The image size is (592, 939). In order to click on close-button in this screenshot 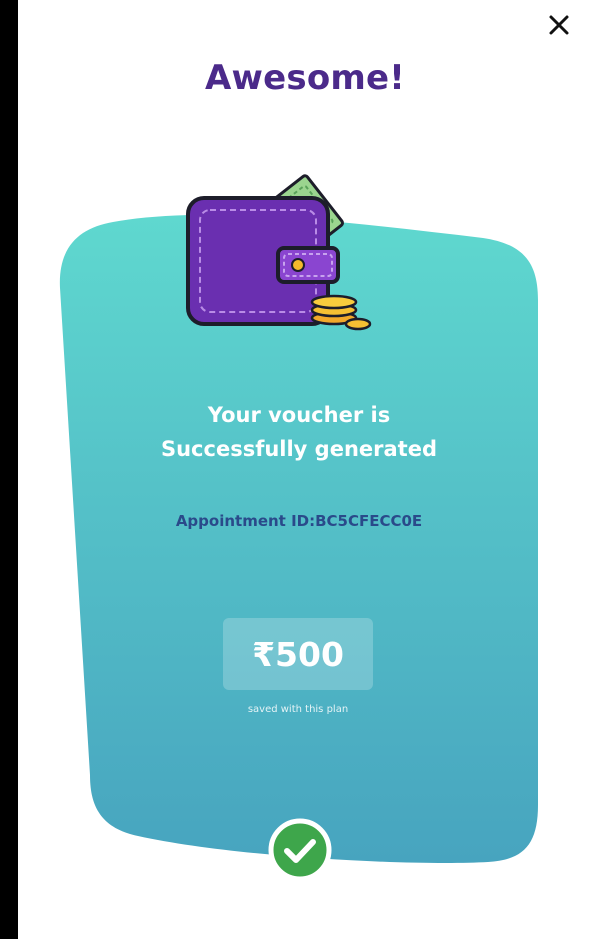, I will do `click(559, 25)`.